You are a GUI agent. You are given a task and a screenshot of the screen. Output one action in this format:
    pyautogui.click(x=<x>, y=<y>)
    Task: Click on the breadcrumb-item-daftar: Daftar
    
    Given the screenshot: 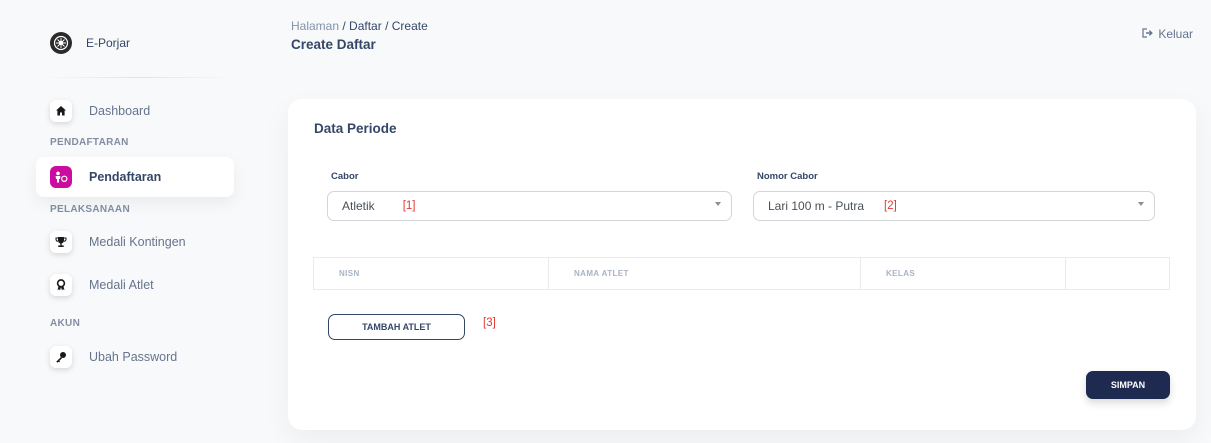 What is the action you would take?
    pyautogui.click(x=365, y=26)
    